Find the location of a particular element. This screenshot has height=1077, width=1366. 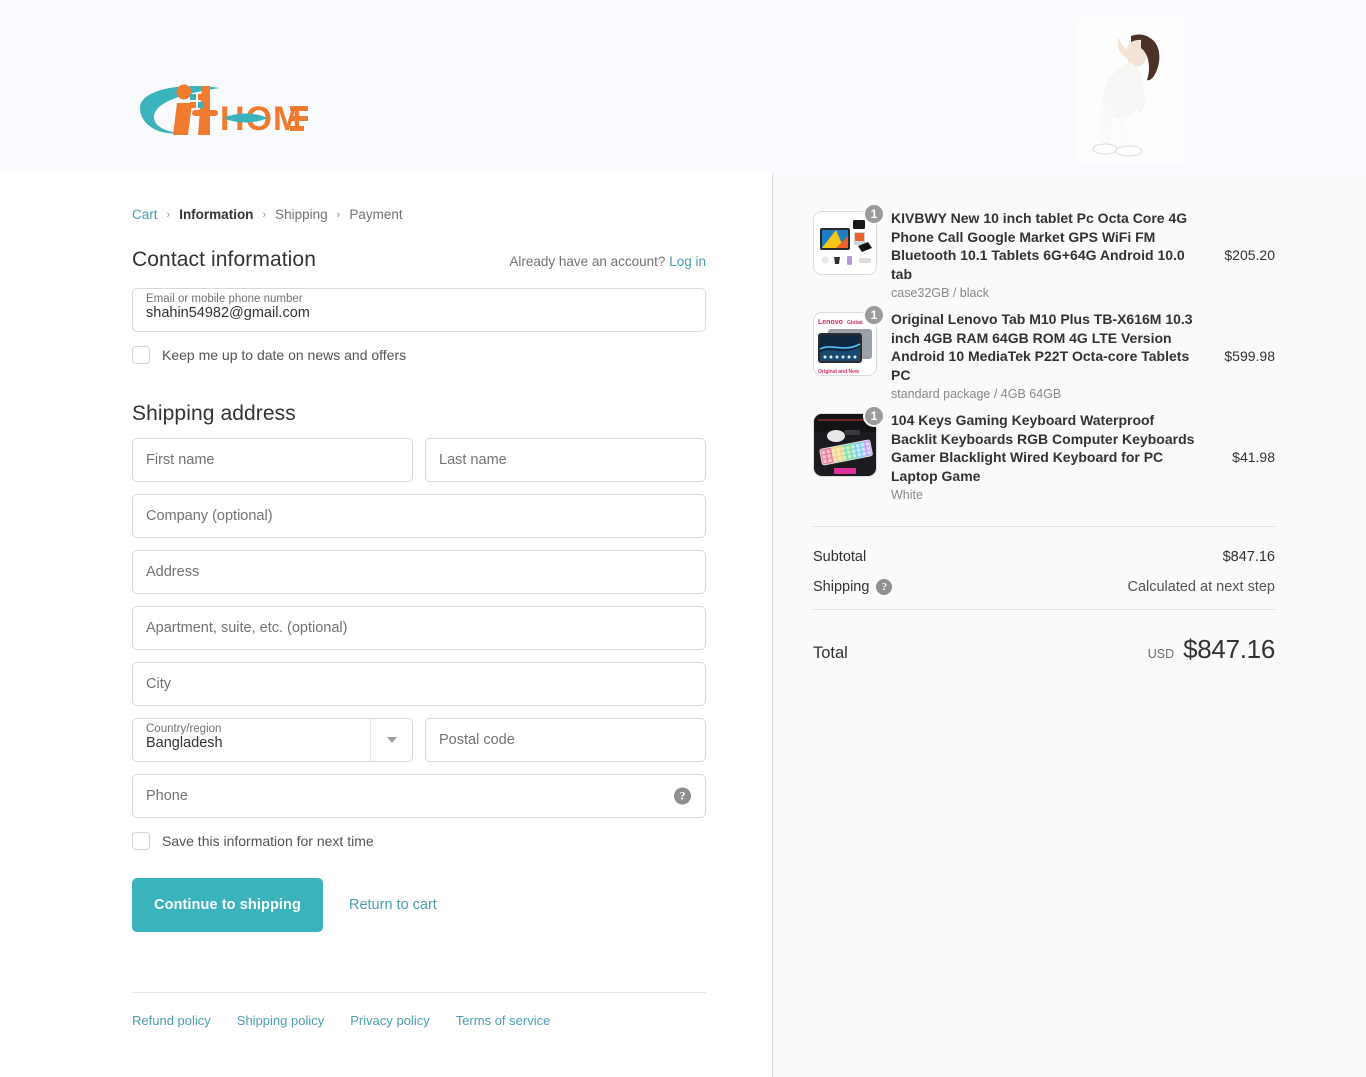

order-item-variant: standard package / 4GB 64GB is located at coordinates (976, 394).